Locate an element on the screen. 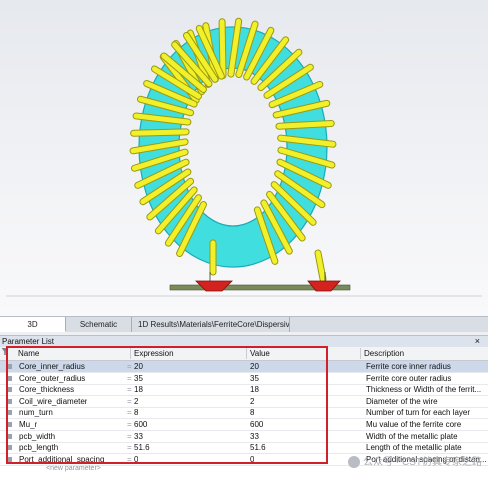 Image resolution: width=488 pixels, height=480 pixels. tab-3d: 3D is located at coordinates (33, 324).